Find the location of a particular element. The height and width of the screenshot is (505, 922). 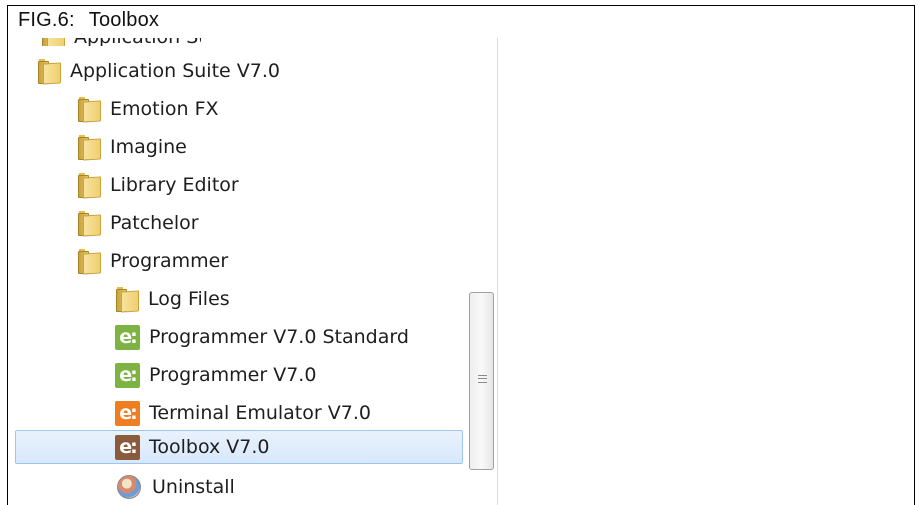

menu-item-toolbox-v7: e: Toolbox V7.0 is located at coordinates (192, 447).